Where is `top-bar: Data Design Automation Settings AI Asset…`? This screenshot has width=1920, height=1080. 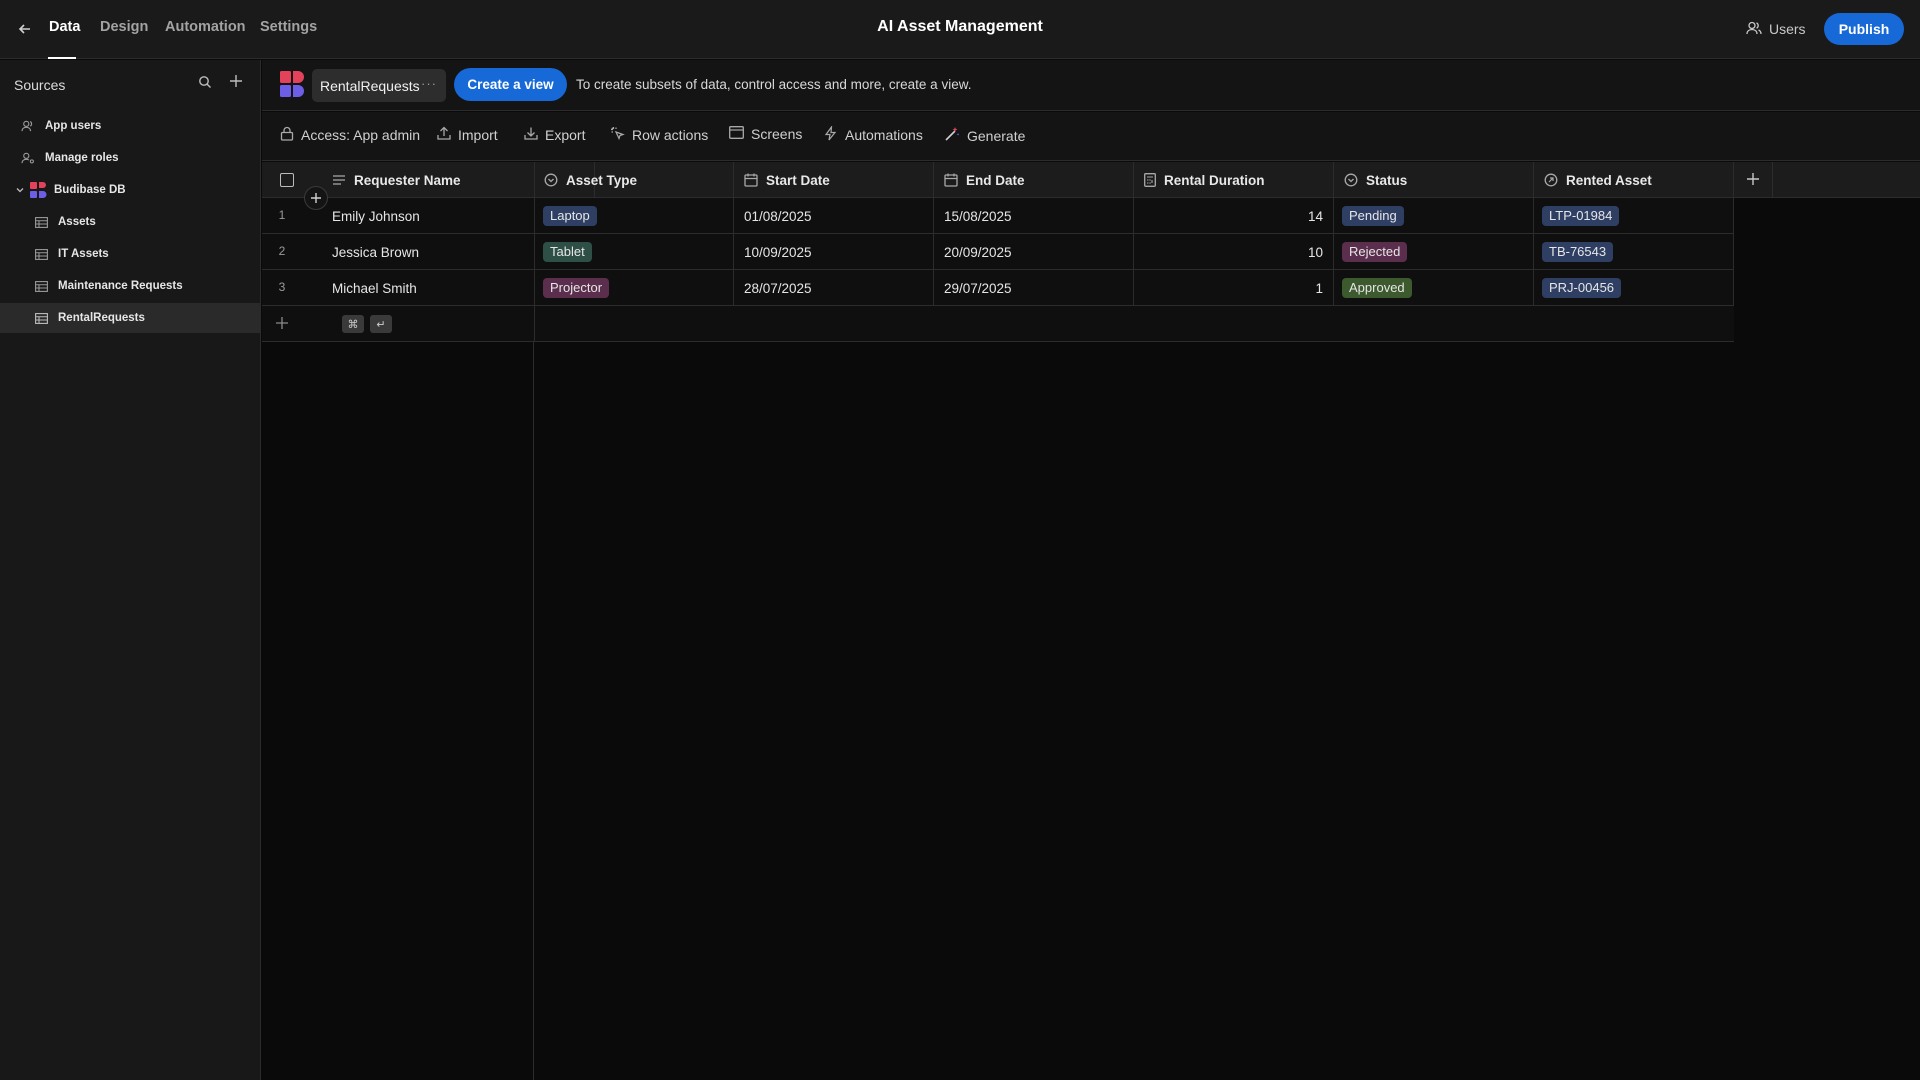 top-bar: Data Design Automation Settings AI Asset… is located at coordinates (960, 29).